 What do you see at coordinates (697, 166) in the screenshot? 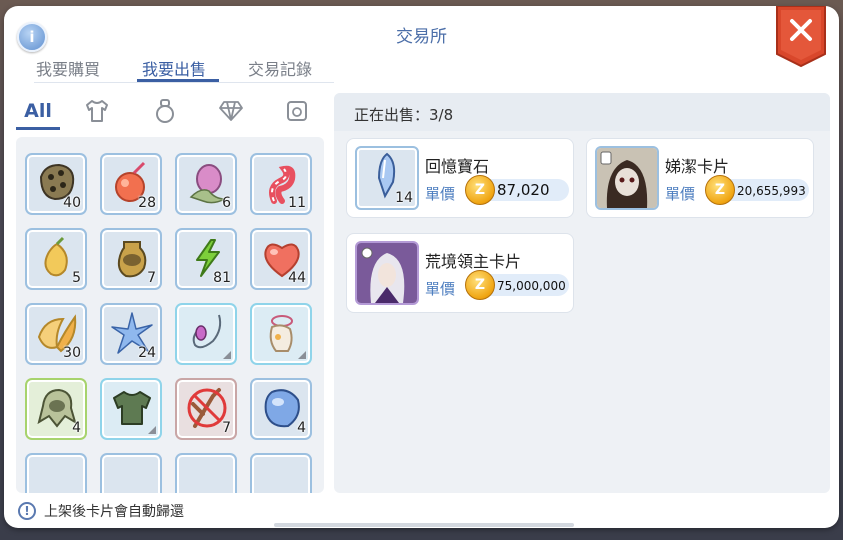
I see `listing-name: 娣潔卡片` at bounding box center [697, 166].